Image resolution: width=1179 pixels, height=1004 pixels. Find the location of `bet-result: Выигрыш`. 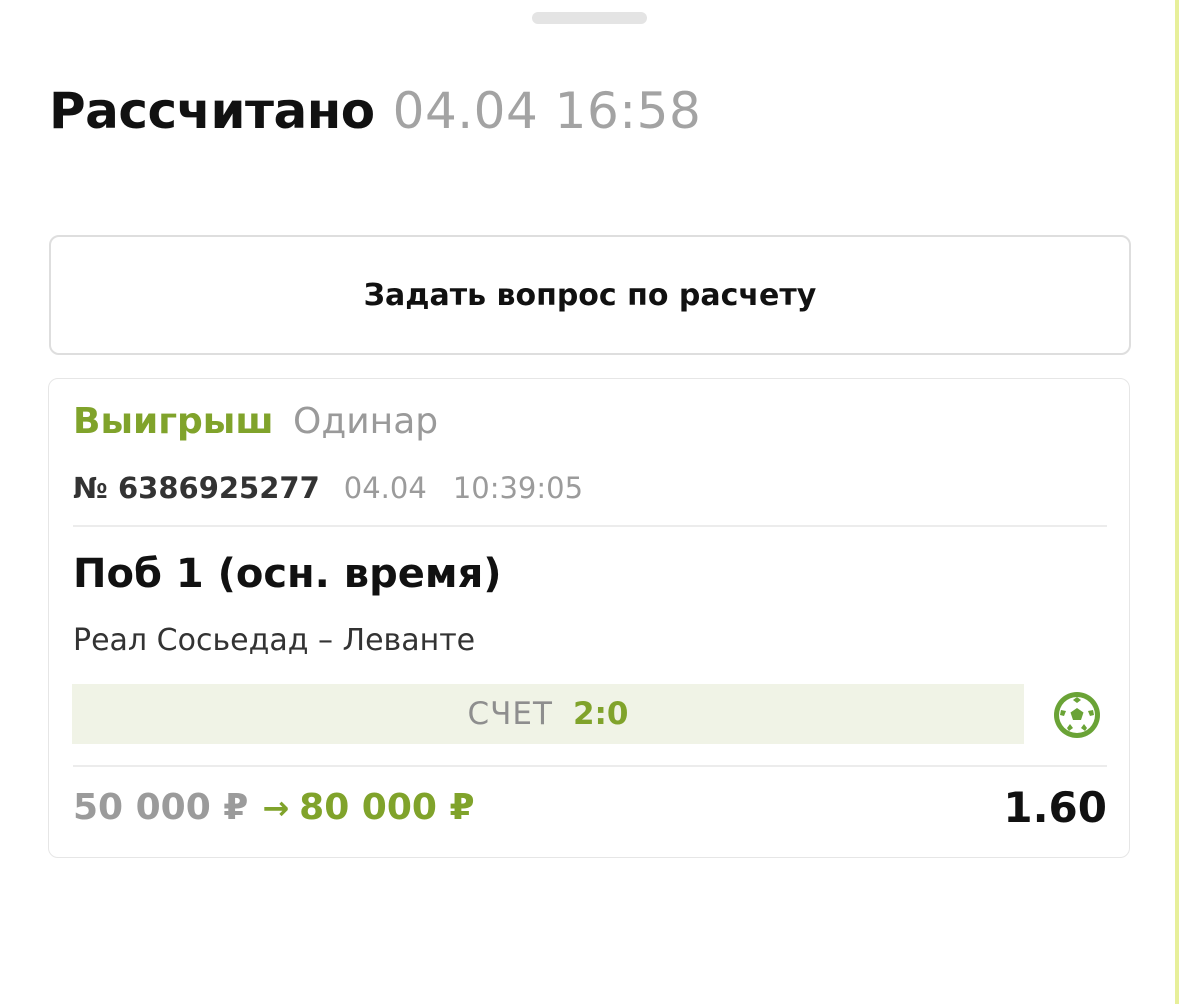

bet-result: Выигрыш is located at coordinates (173, 421).